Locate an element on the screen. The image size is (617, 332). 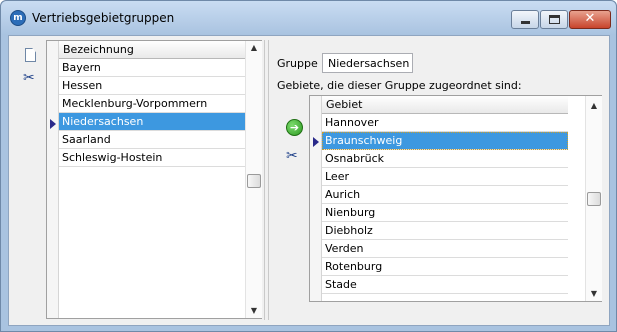
list-item: Verden is located at coordinates (445, 249).